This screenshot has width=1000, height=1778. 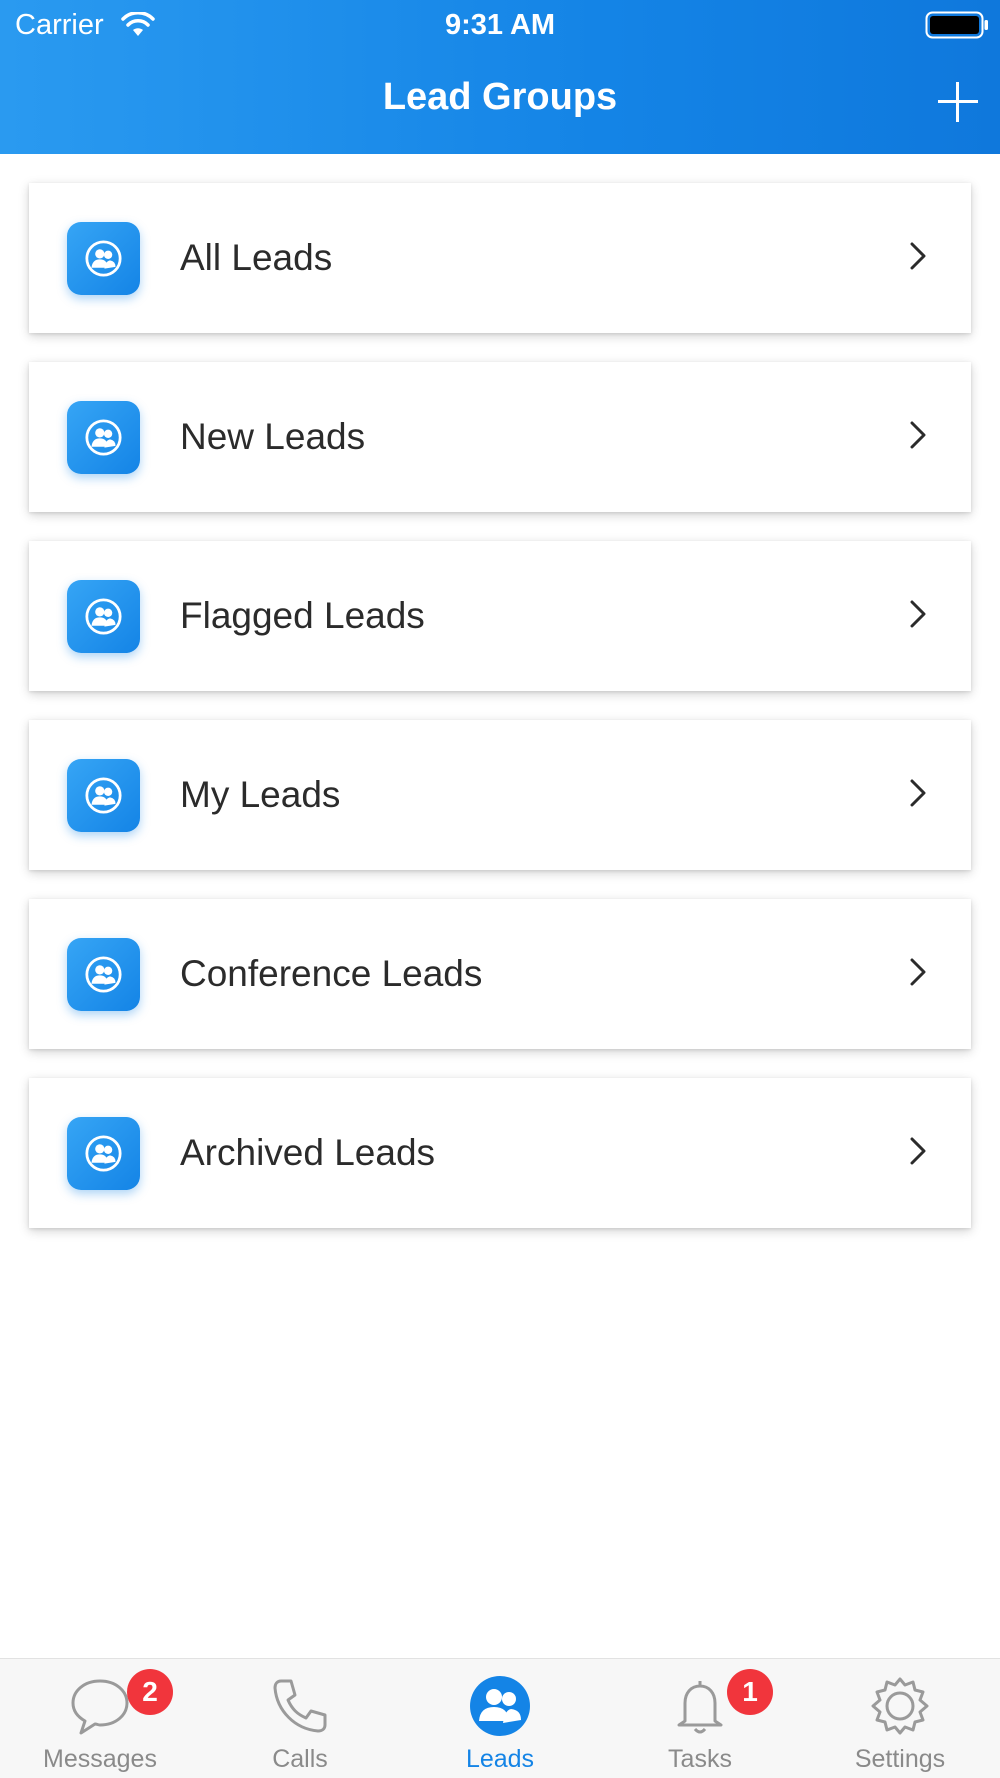 I want to click on lead-group-label: New Leads, so click(x=273, y=436).